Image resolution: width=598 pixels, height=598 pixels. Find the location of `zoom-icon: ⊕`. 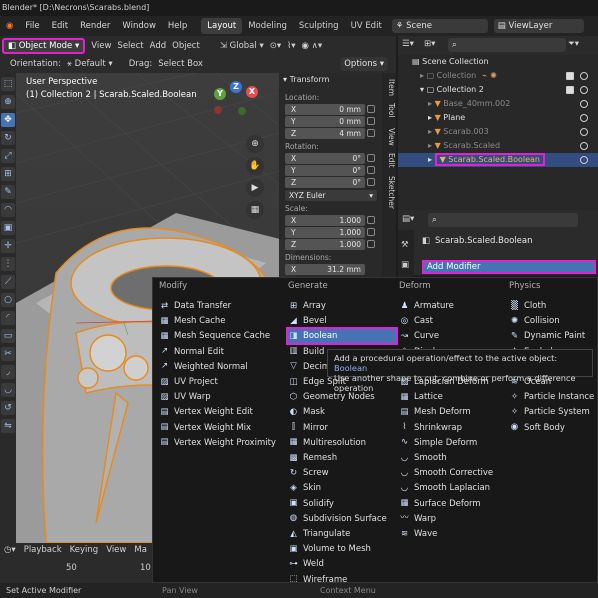

zoom-icon: ⊕ is located at coordinates (255, 144).